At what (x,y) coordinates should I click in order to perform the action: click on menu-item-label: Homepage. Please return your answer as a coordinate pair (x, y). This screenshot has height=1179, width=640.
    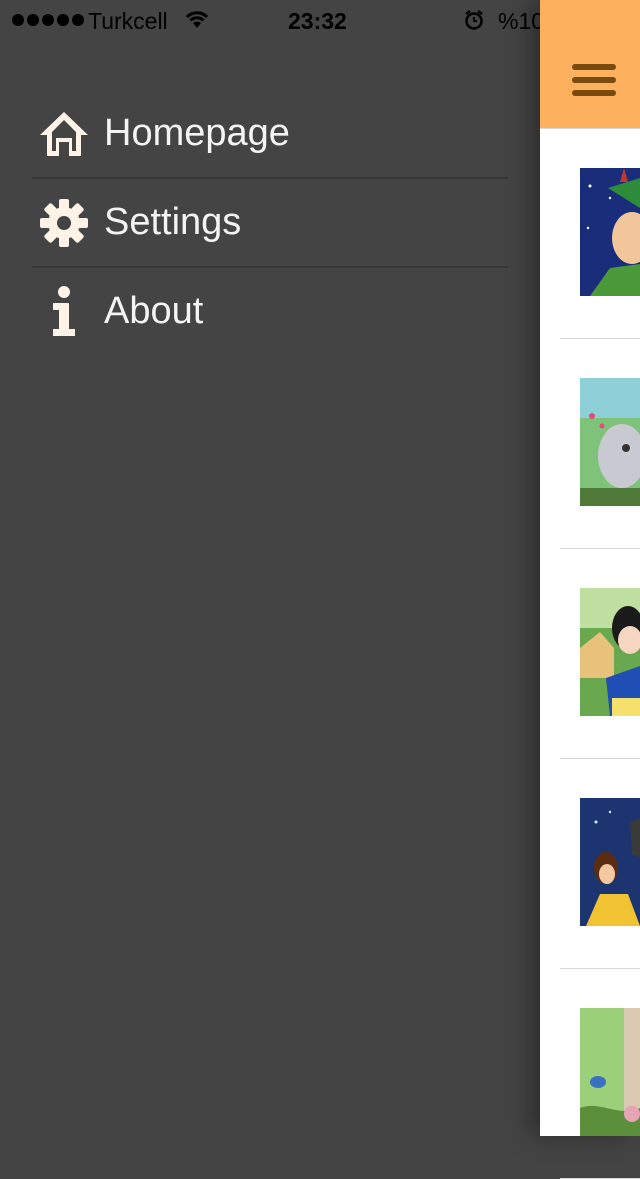
    Looking at the image, I should click on (197, 133).